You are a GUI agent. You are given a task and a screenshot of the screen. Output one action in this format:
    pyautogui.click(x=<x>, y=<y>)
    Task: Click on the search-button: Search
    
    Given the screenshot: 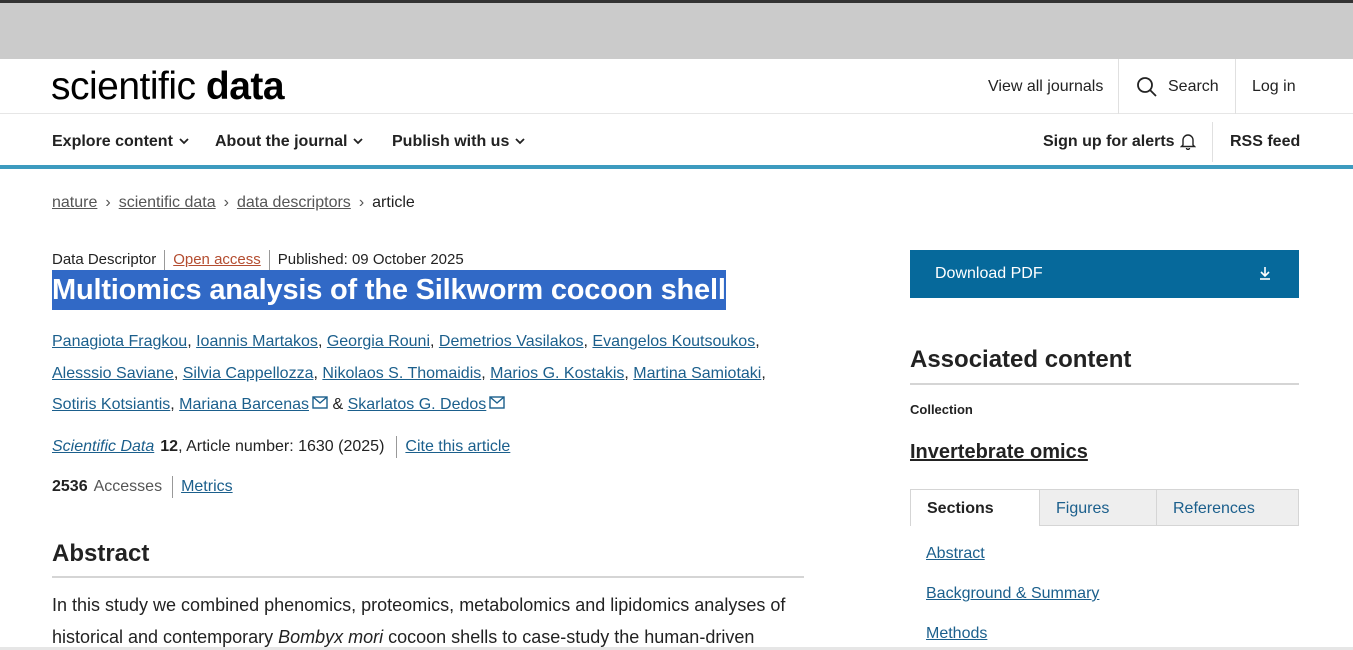 What is the action you would take?
    pyautogui.click(x=1177, y=86)
    